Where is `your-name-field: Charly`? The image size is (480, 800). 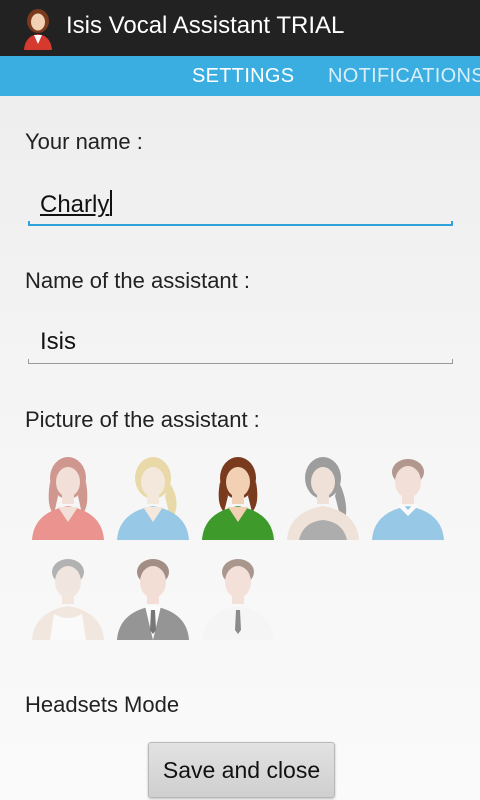
your-name-field: Charly is located at coordinates (240, 206).